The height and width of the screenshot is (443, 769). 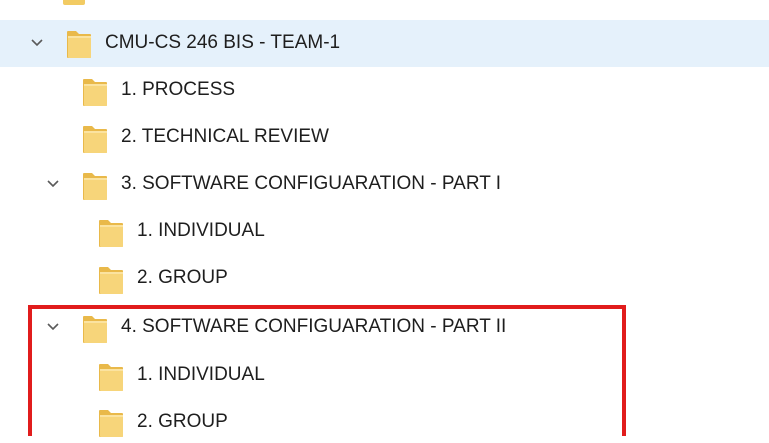 What do you see at coordinates (225, 136) in the screenshot?
I see `tree-item-label: 2. TECHNICAL REVIEW` at bounding box center [225, 136].